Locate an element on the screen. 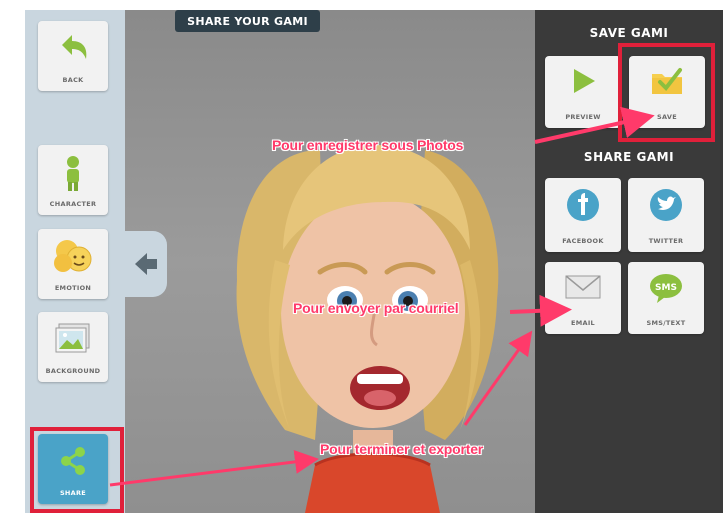 Image resolution: width=723 pixels, height=513 pixels. undo-arrow-icon is located at coordinates (74, 47).